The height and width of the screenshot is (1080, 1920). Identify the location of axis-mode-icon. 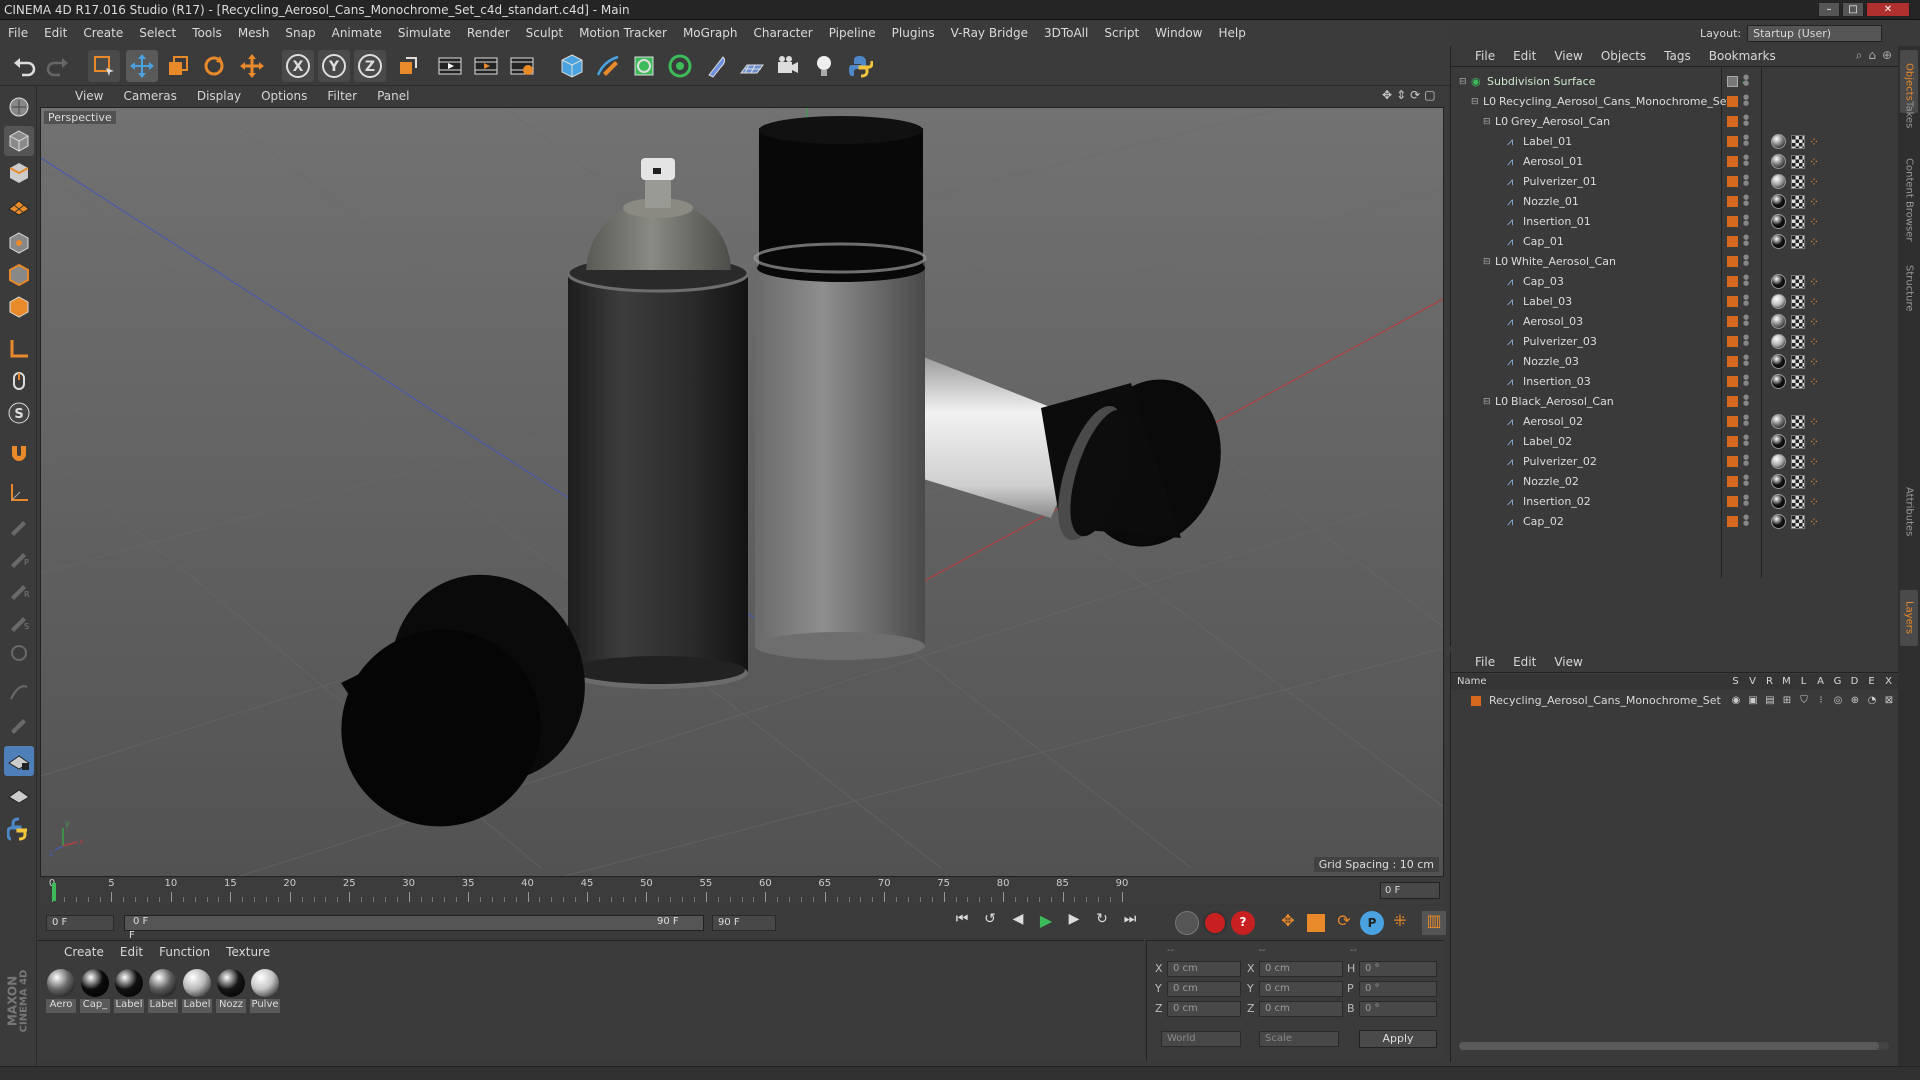
(19, 349).